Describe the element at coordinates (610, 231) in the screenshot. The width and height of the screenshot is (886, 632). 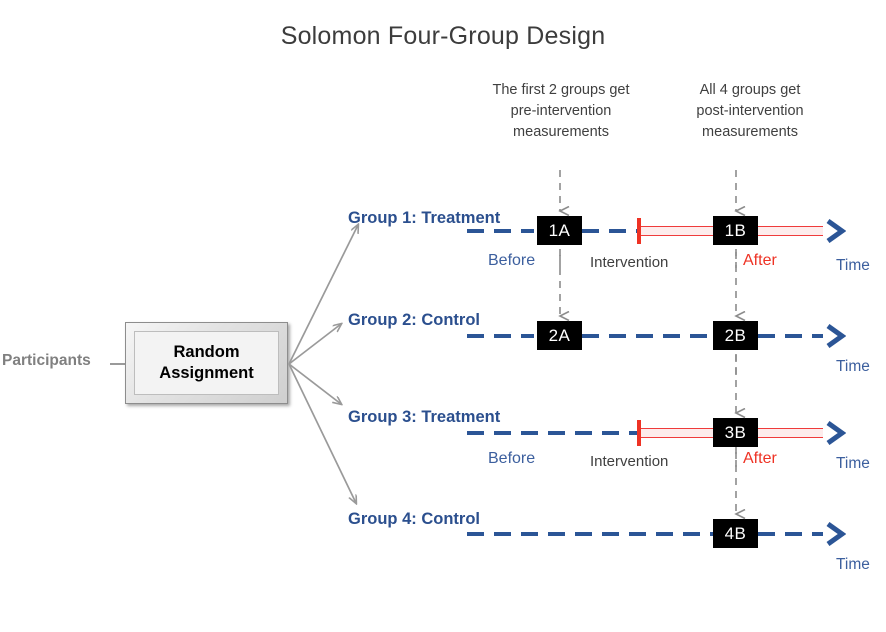
I see `row1-mid-dashed-line` at that location.